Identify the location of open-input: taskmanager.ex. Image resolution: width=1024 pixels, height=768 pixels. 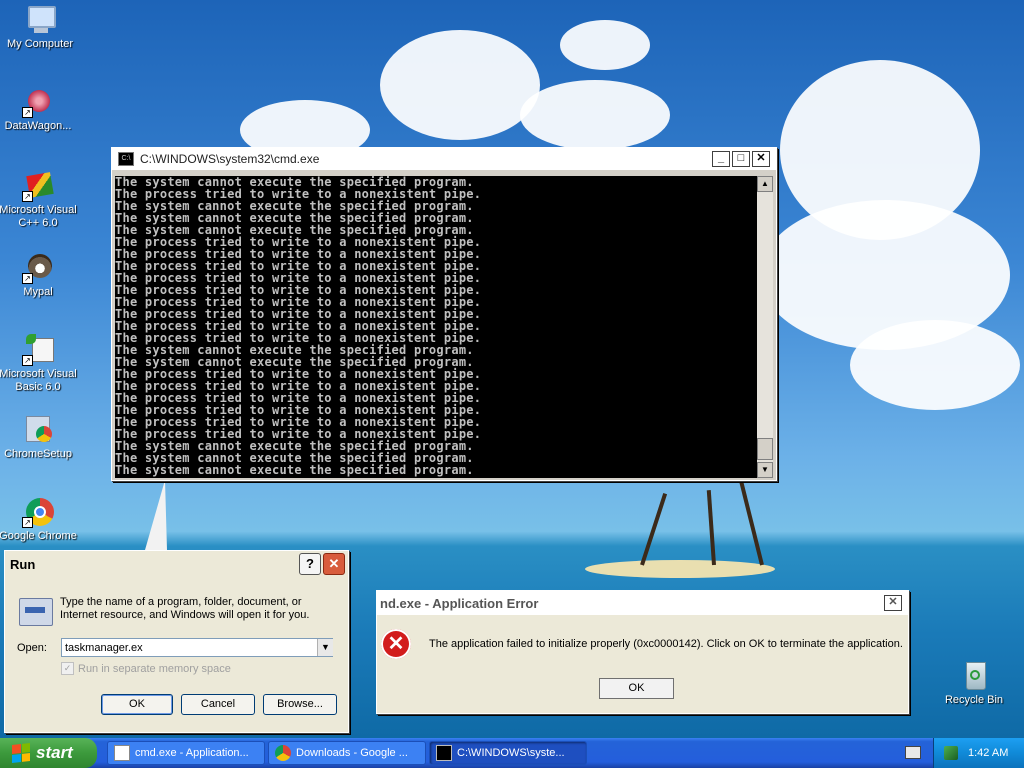
(197, 647).